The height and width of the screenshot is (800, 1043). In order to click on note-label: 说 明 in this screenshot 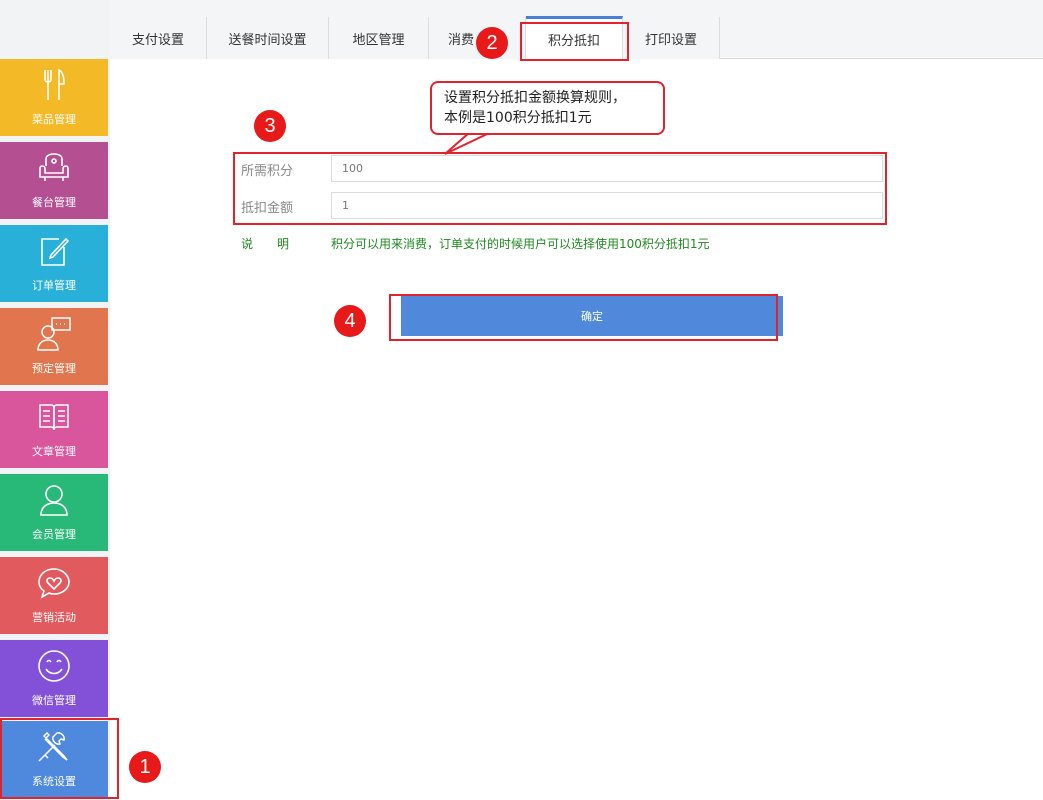, I will do `click(265, 244)`.